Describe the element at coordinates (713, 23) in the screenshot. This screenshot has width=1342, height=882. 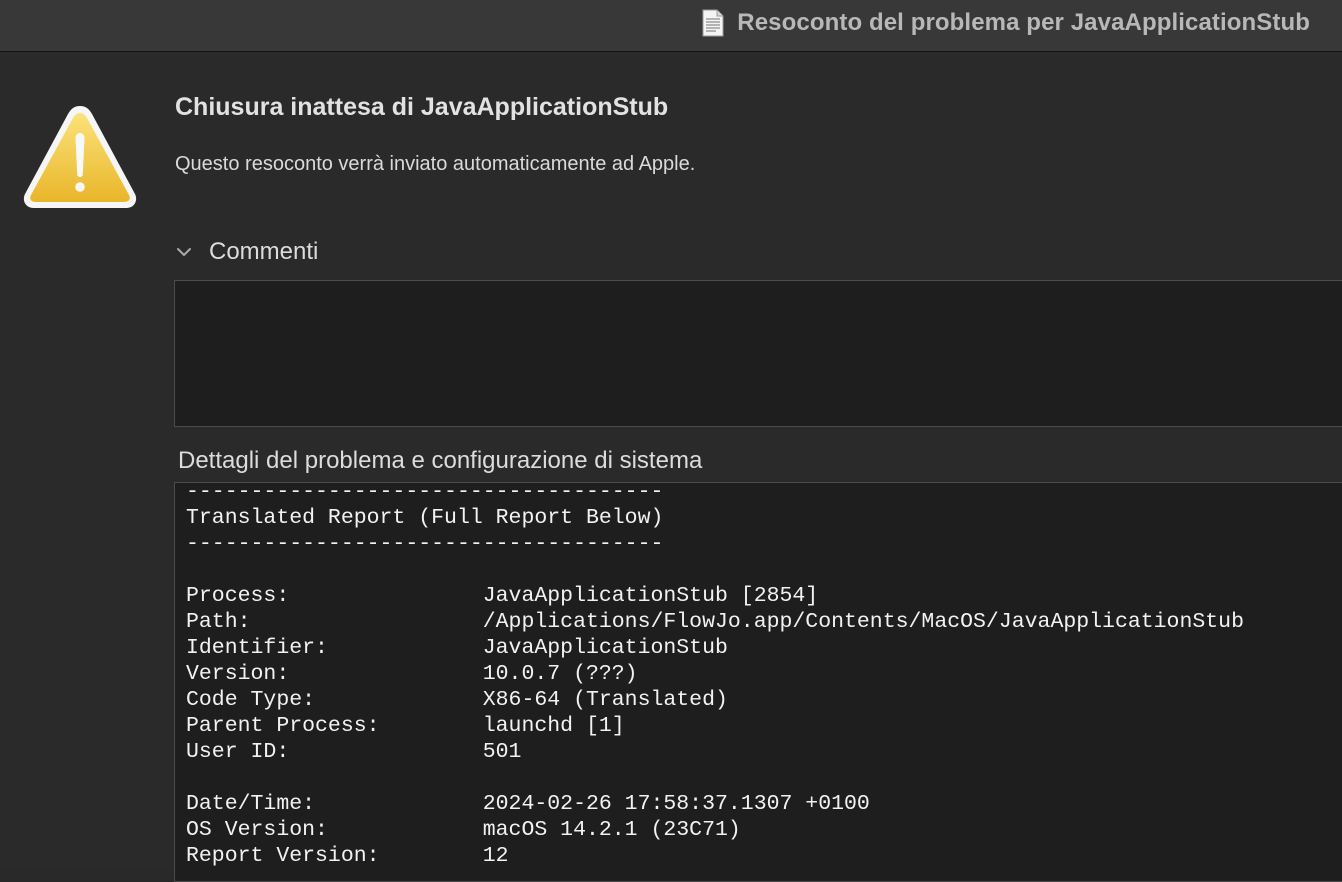
I see `document-icon` at that location.